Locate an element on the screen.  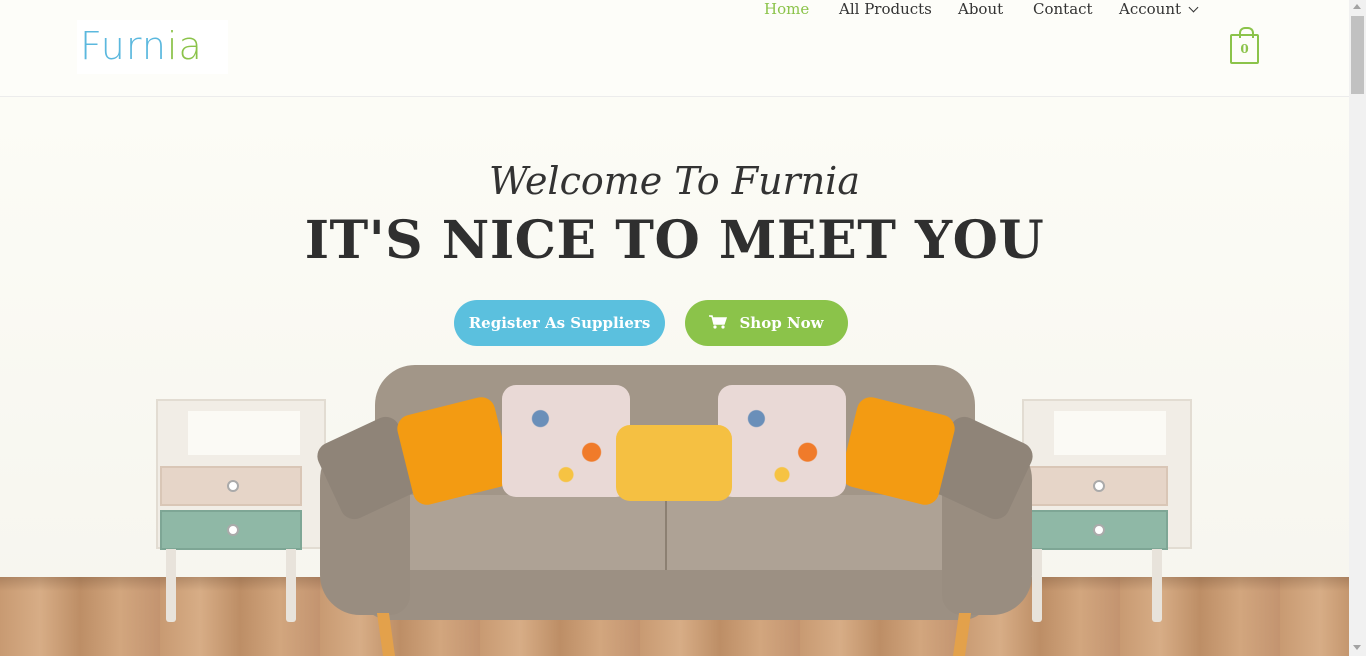
scroll-down-arrow-icon is located at coordinates (1357, 647).